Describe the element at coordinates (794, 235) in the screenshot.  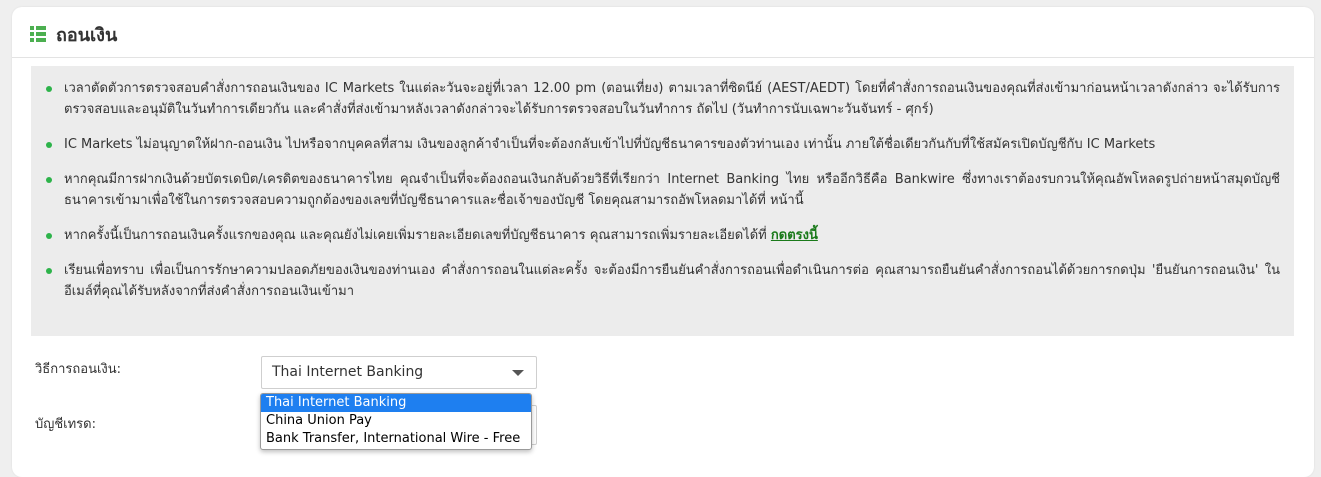
I see `add-bank-details-link: กดตรงนี้` at that location.